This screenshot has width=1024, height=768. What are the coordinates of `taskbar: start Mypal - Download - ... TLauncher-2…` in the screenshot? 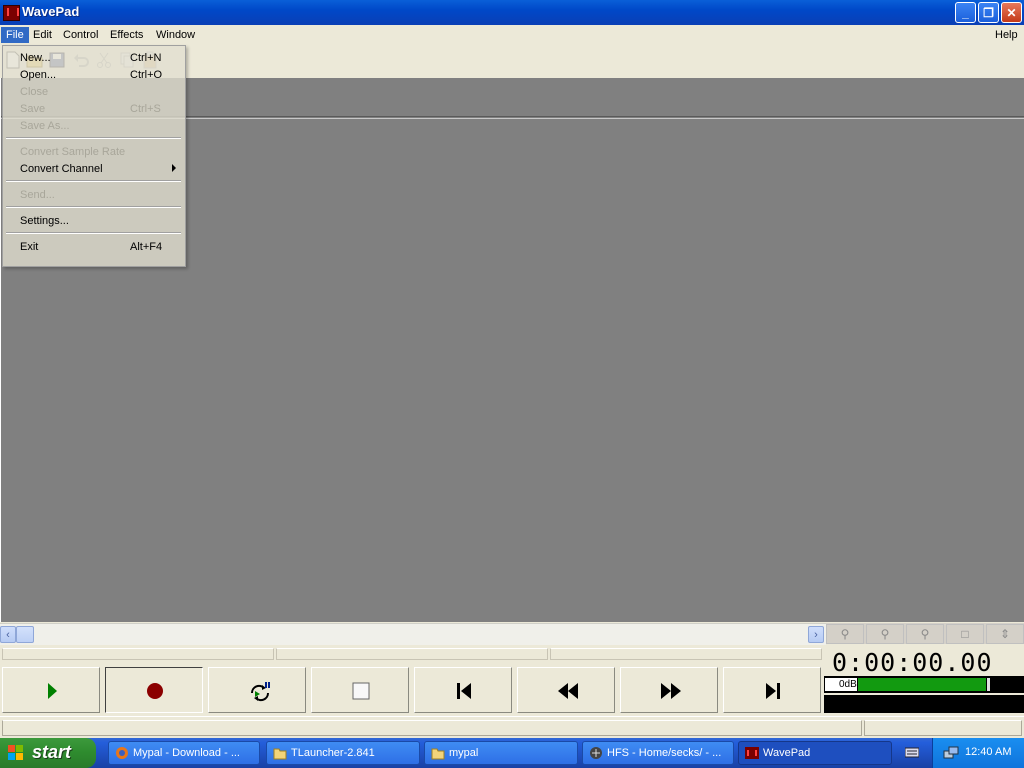 It's located at (512, 753).